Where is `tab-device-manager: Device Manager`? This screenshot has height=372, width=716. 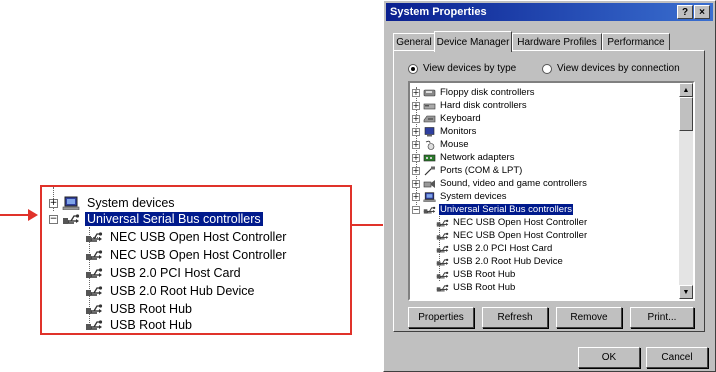 tab-device-manager: Device Manager is located at coordinates (473, 41).